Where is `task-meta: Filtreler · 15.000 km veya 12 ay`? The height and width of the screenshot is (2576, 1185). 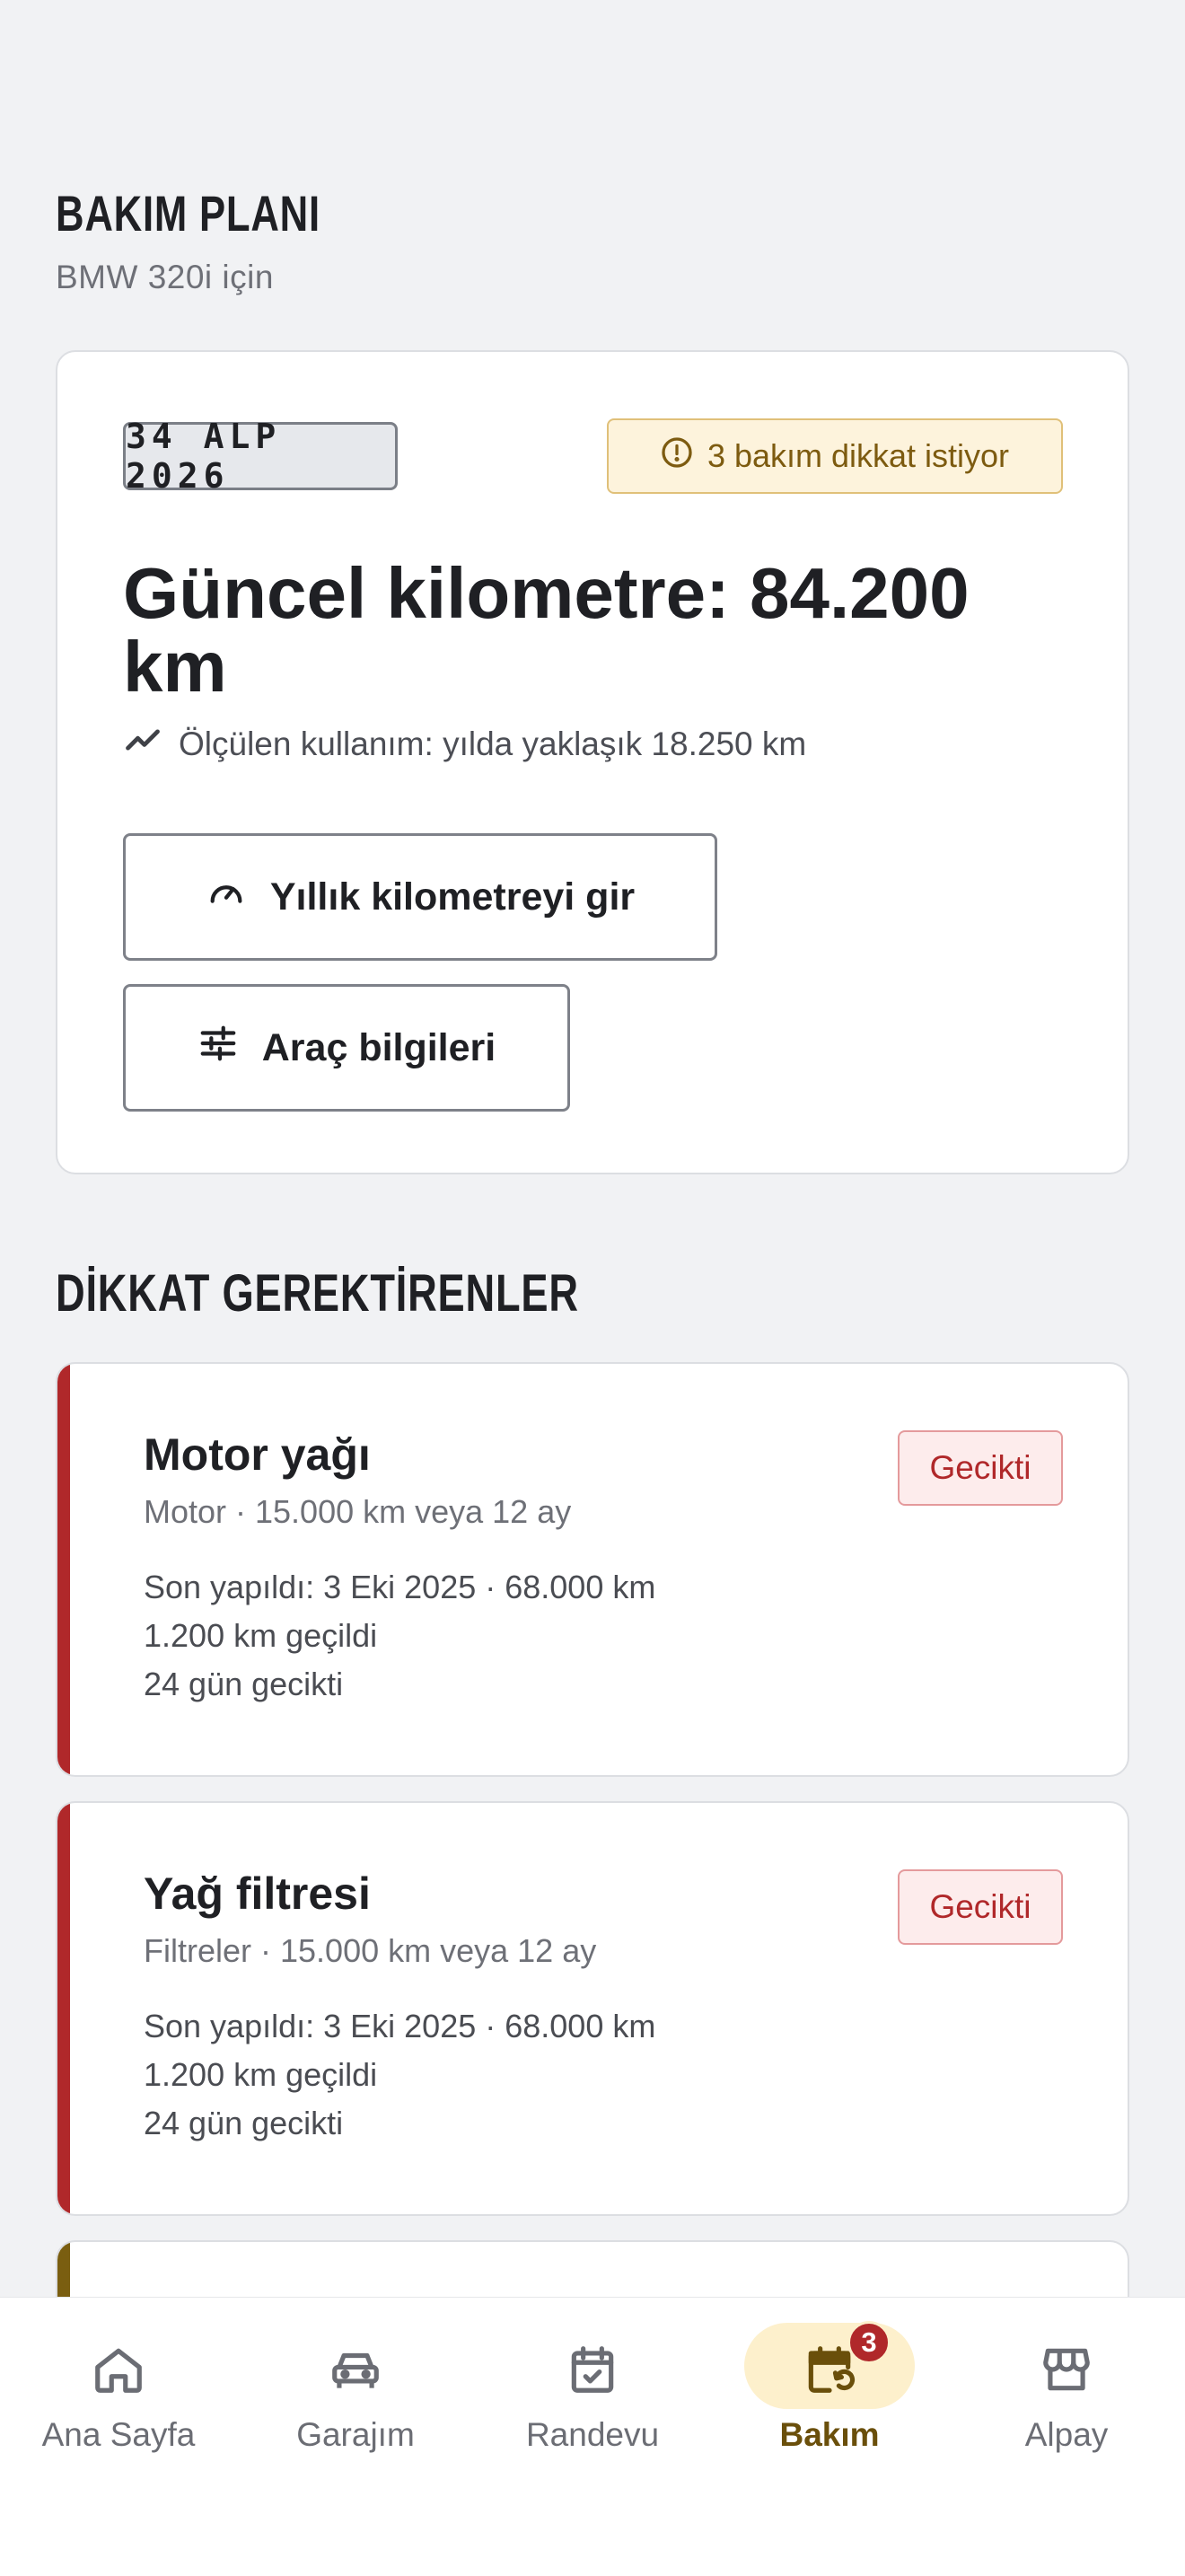 task-meta: Filtreler · 15.000 km veya 12 ay is located at coordinates (370, 1950).